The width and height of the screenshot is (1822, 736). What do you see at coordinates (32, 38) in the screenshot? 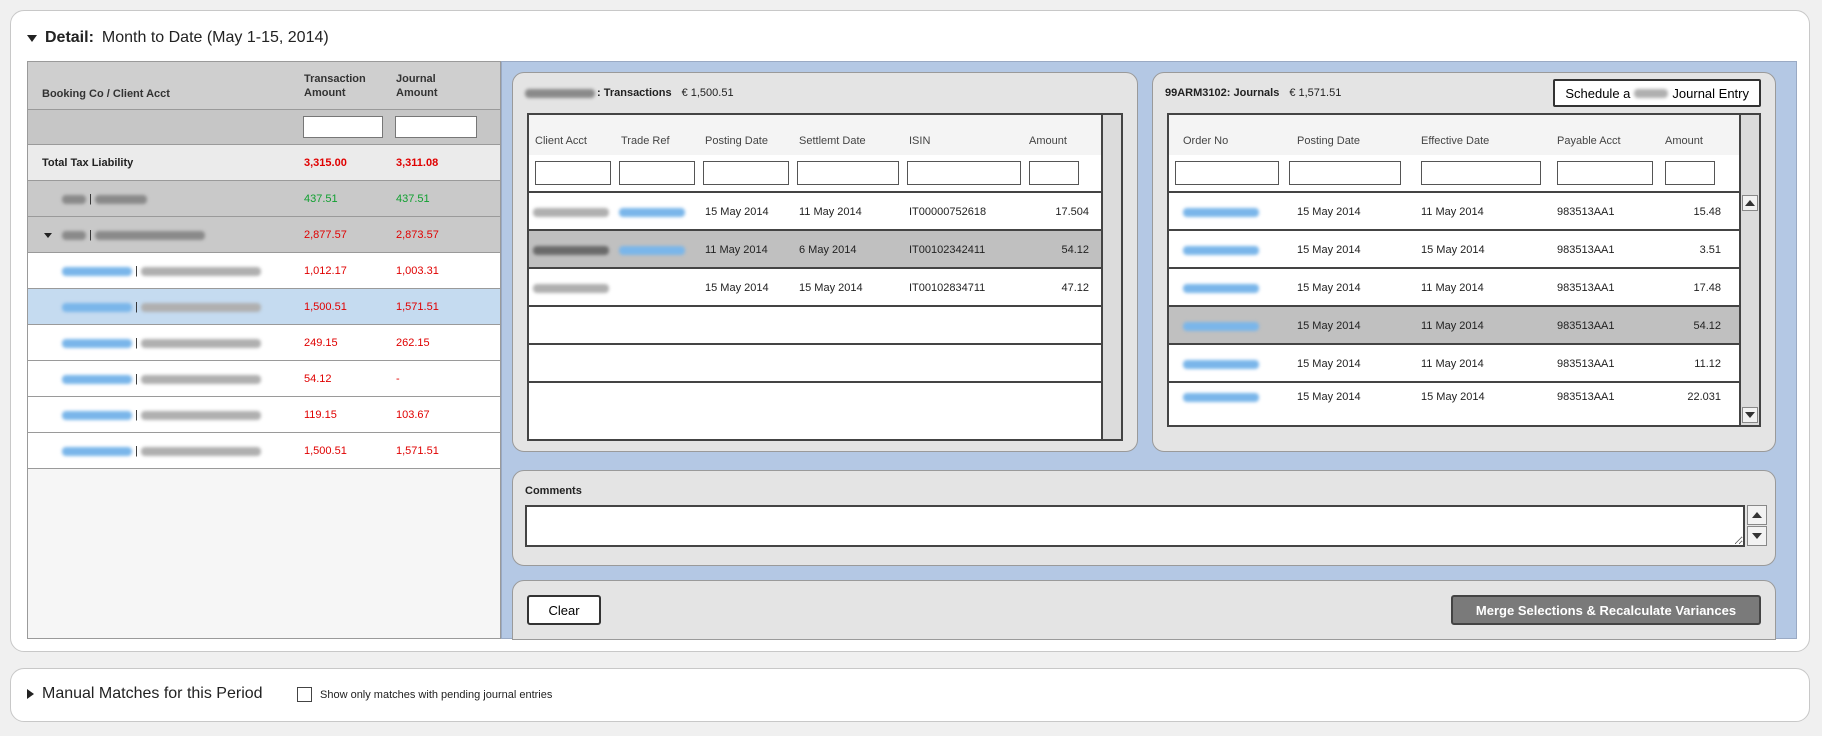
I see `collapse-triangle-icon` at bounding box center [32, 38].